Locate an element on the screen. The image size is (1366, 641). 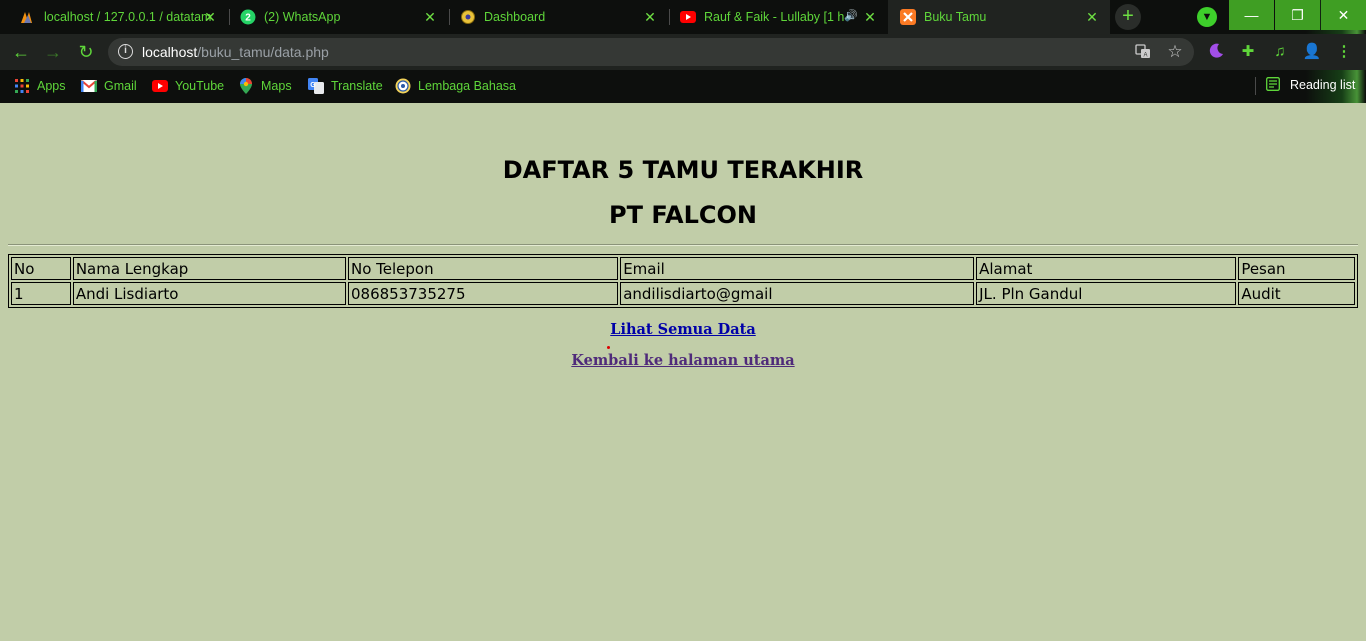
dark-mode-extension-icon is located at coordinates (1216, 52).